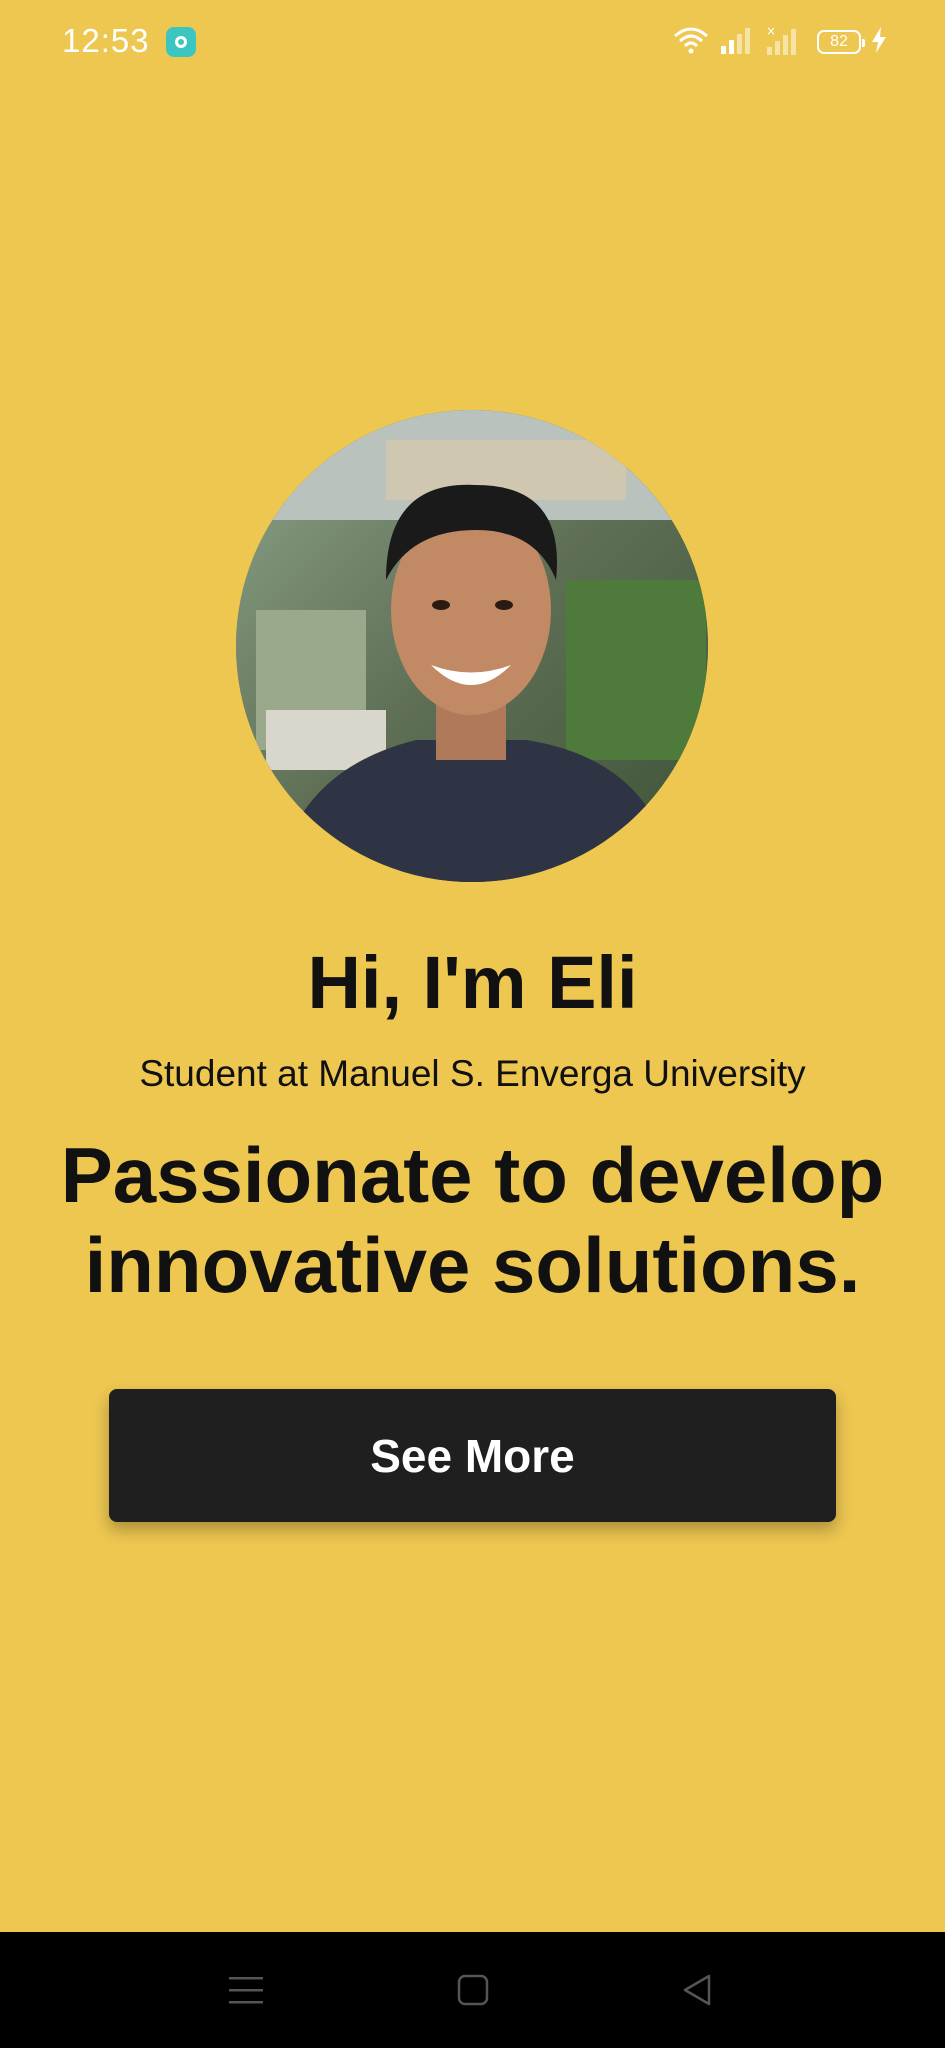 The height and width of the screenshot is (2048, 945). What do you see at coordinates (737, 42) in the screenshot?
I see `signal-icon` at bounding box center [737, 42].